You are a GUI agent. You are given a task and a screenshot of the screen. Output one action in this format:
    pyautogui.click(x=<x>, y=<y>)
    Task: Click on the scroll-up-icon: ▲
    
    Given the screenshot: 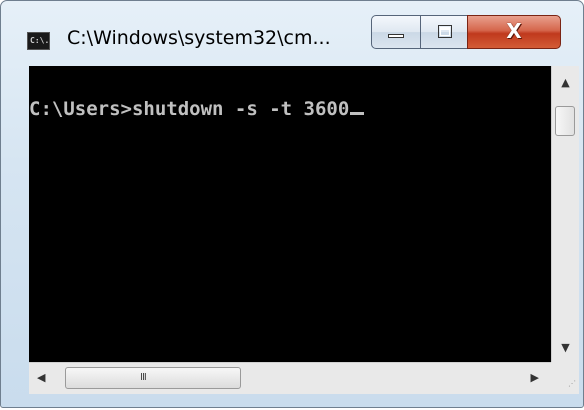 What is the action you would take?
    pyautogui.click(x=565, y=82)
    